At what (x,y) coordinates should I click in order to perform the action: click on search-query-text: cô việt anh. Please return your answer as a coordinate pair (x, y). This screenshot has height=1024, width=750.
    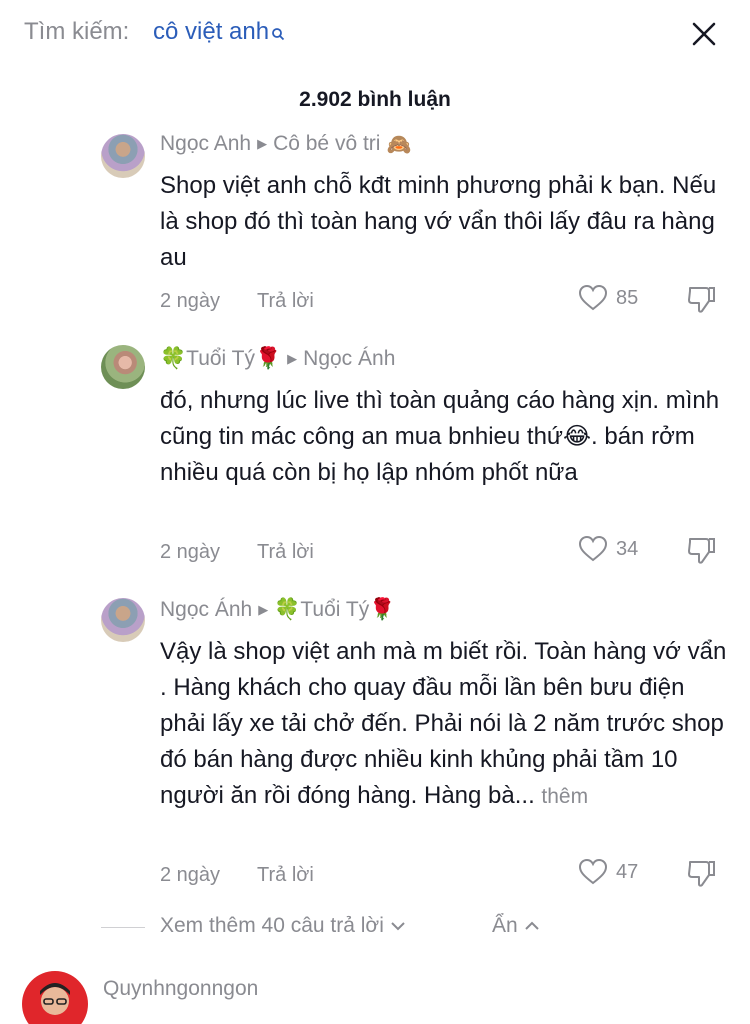
    Looking at the image, I should click on (211, 31).